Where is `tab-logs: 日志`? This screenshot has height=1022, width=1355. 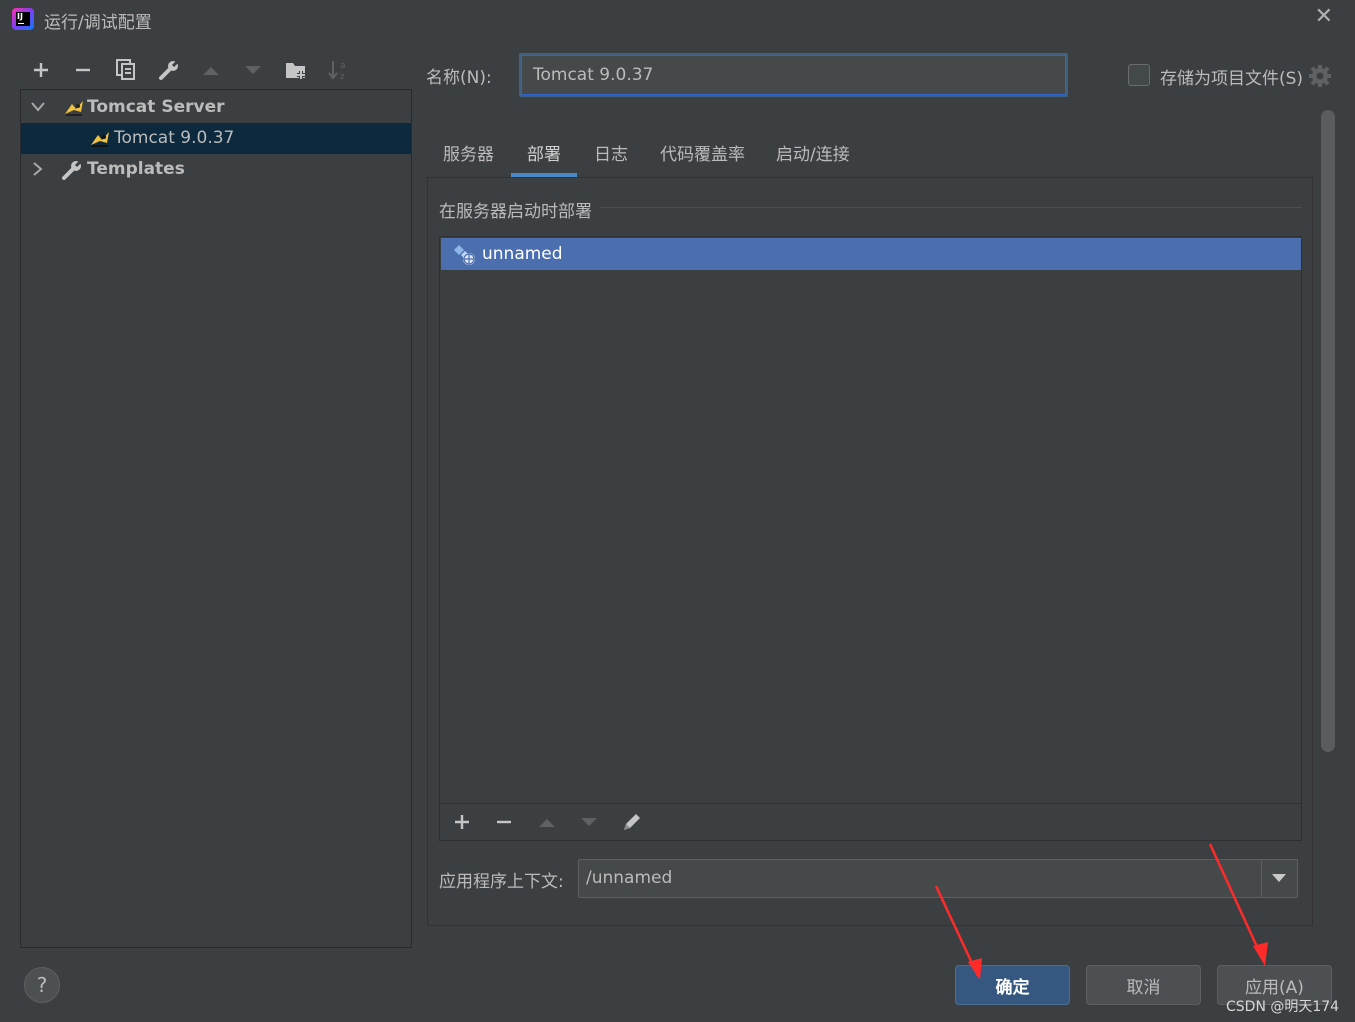
tab-logs: 日志 is located at coordinates (611, 152).